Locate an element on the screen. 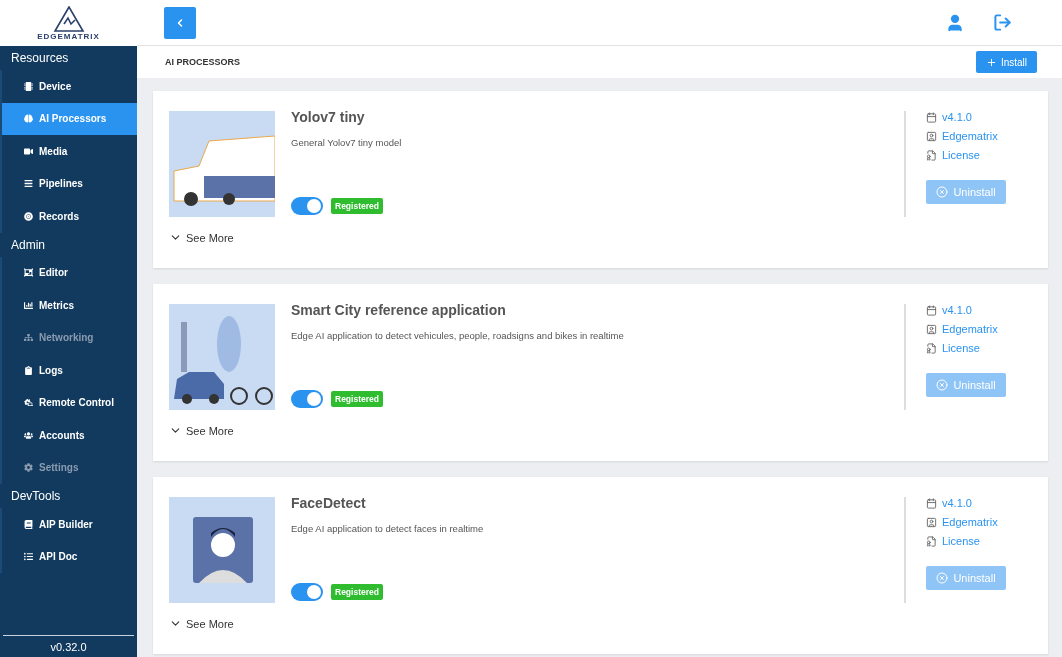 Image resolution: width=1062 pixels, height=657 pixels. sidebar-item-label: Device is located at coordinates (55, 86).